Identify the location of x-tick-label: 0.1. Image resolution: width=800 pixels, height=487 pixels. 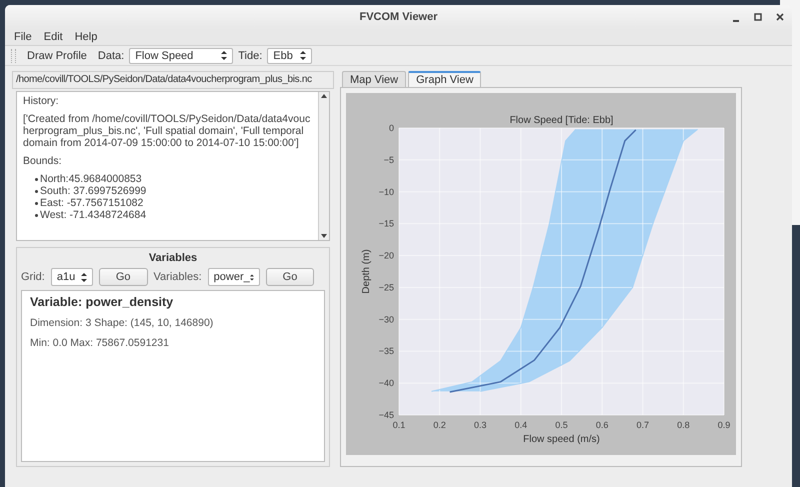
(399, 425).